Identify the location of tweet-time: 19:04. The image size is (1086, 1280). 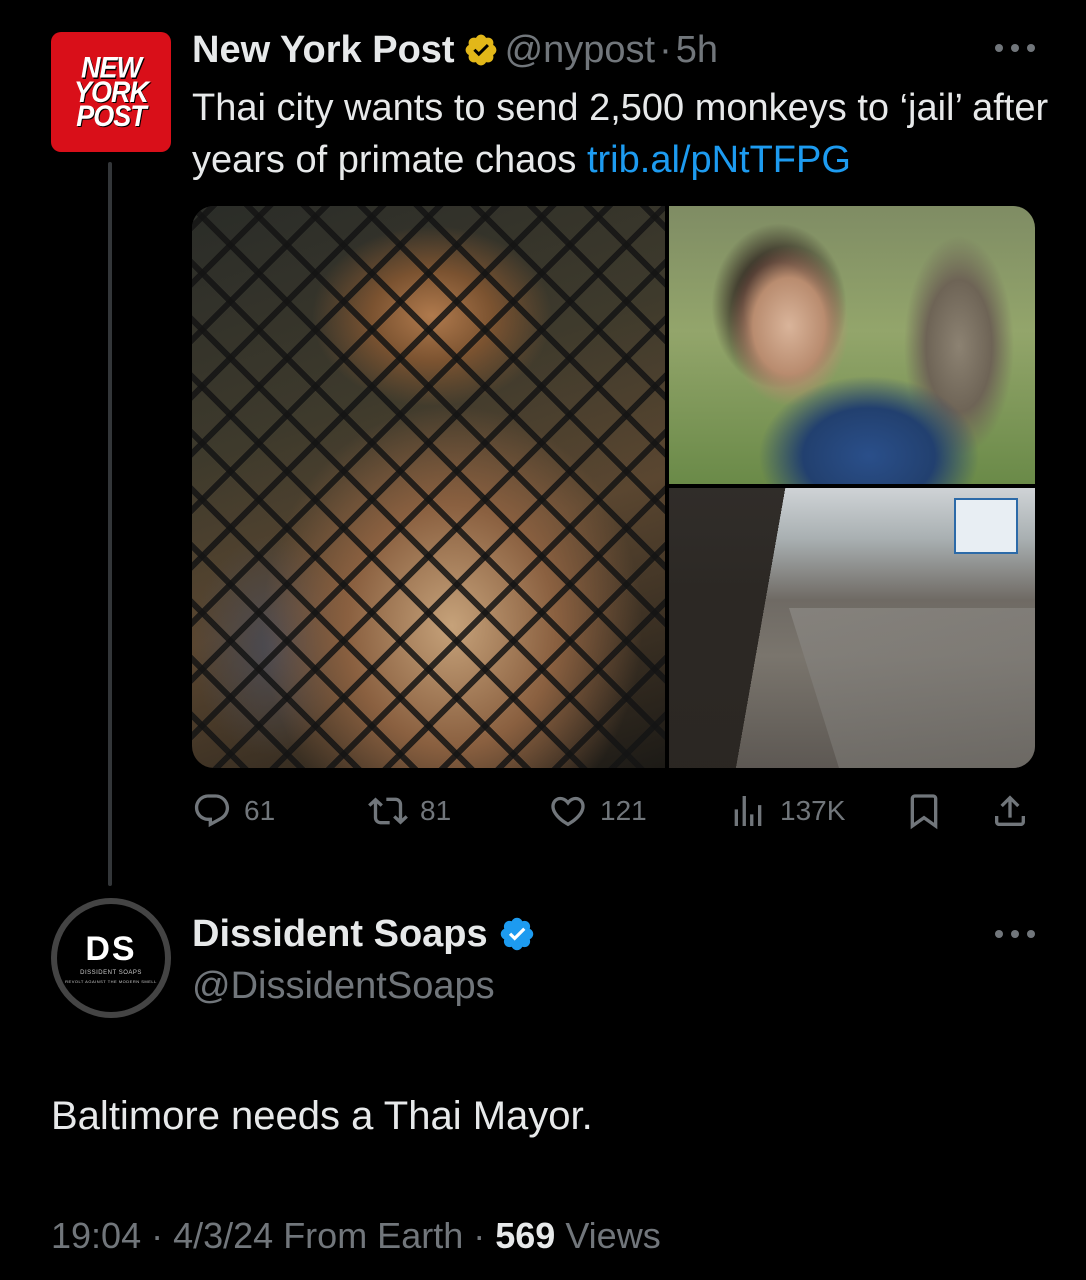
(96, 1235).